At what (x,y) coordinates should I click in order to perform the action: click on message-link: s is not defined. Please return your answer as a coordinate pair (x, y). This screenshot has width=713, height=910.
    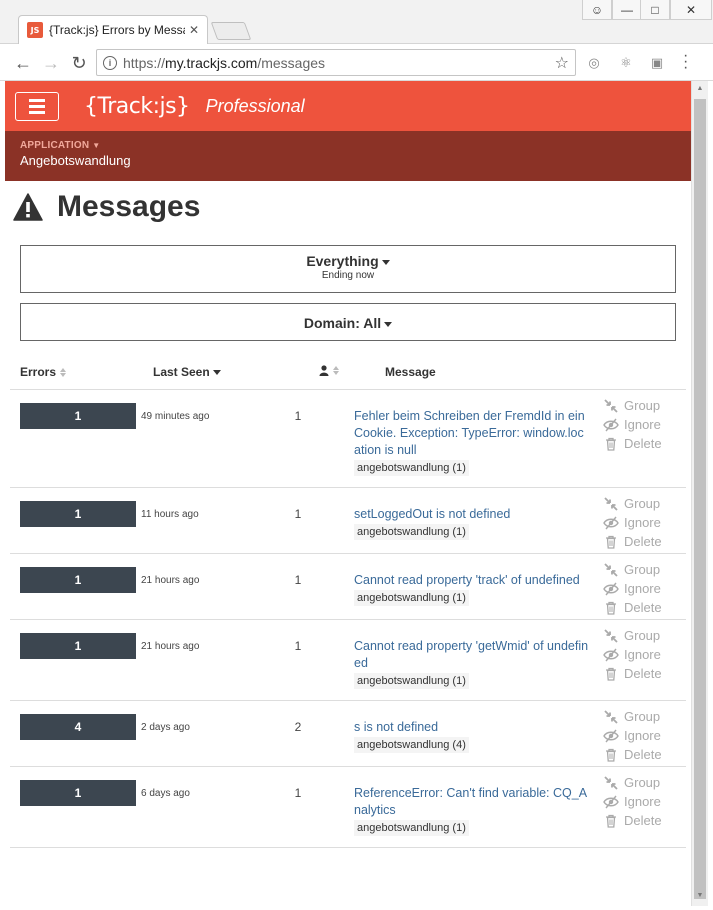
    Looking at the image, I should click on (472, 727).